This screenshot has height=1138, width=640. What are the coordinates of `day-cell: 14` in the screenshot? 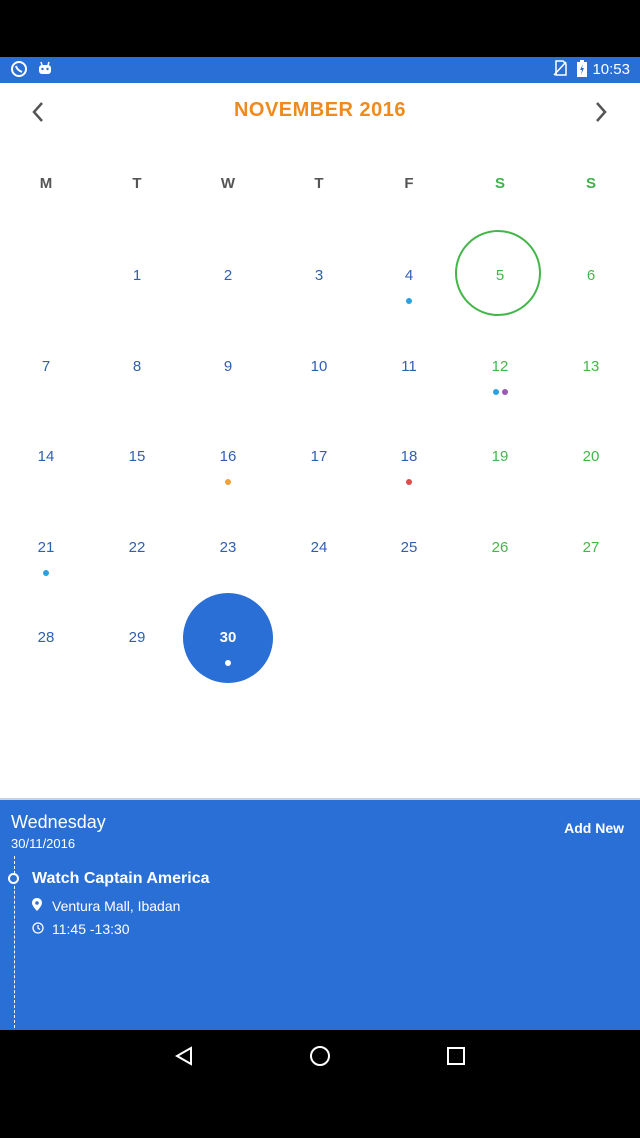 It's located at (46, 477).